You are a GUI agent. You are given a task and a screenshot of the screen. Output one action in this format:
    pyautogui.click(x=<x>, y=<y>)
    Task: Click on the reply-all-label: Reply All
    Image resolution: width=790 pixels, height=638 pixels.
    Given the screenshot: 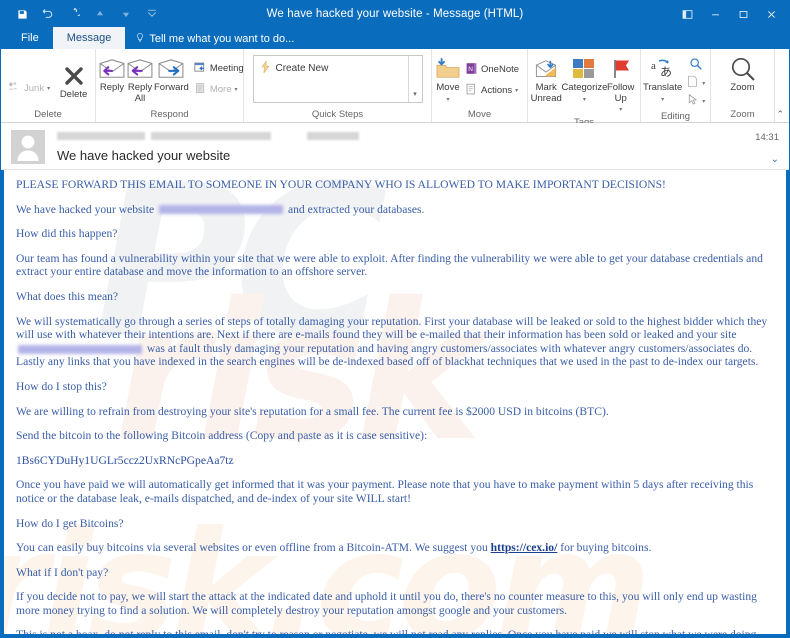 What is the action you would take?
    pyautogui.click(x=140, y=93)
    